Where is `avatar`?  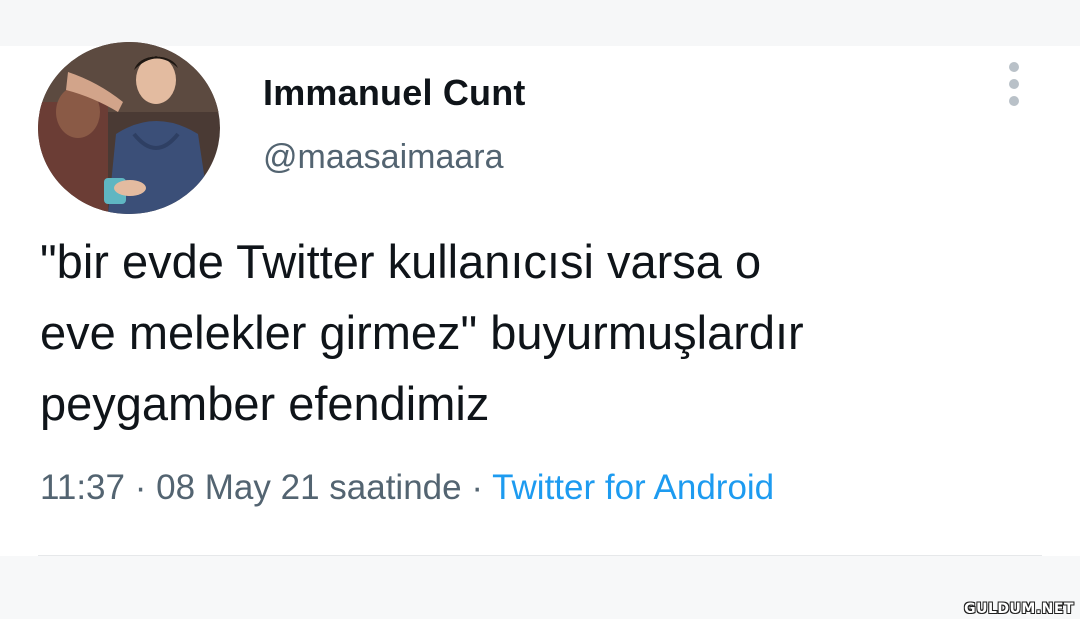
avatar is located at coordinates (129, 128).